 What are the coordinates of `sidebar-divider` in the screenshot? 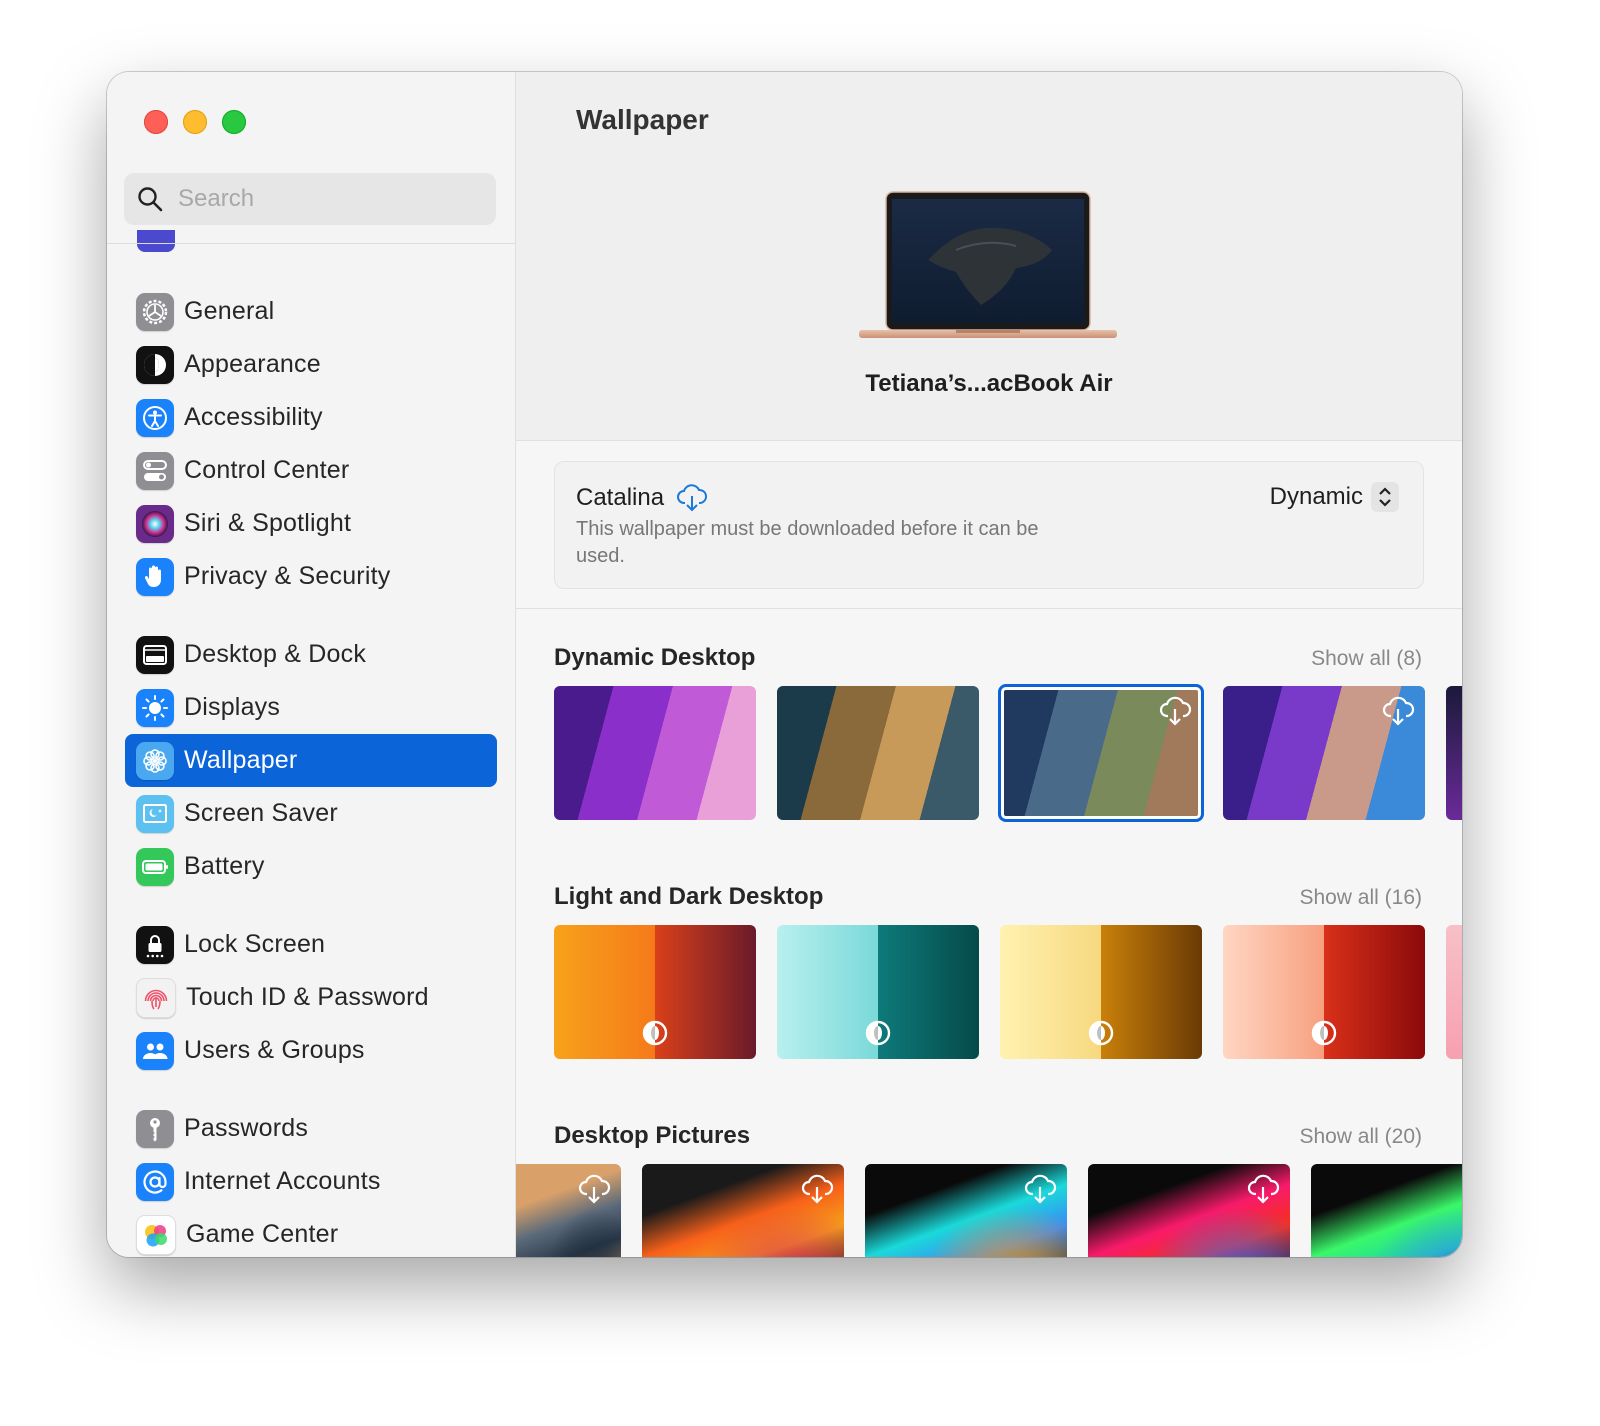 It's located at (311, 243).